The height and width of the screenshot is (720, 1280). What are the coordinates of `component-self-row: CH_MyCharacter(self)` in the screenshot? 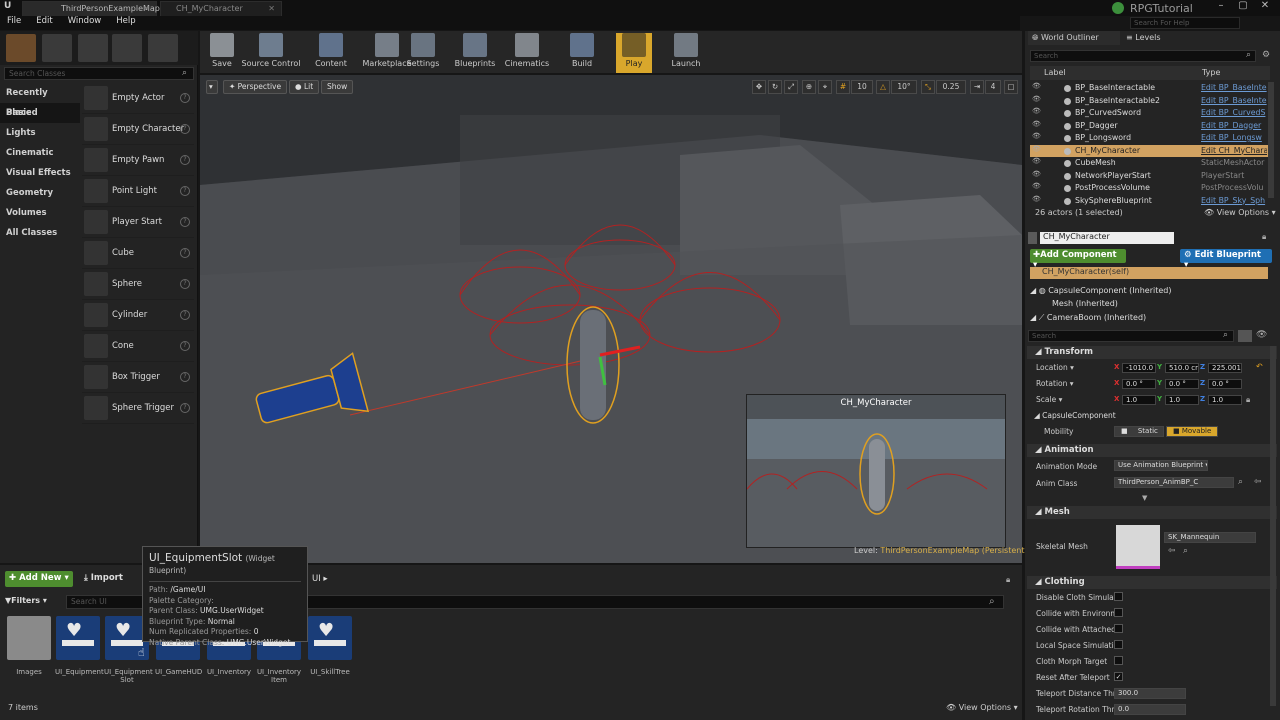 It's located at (1149, 273).